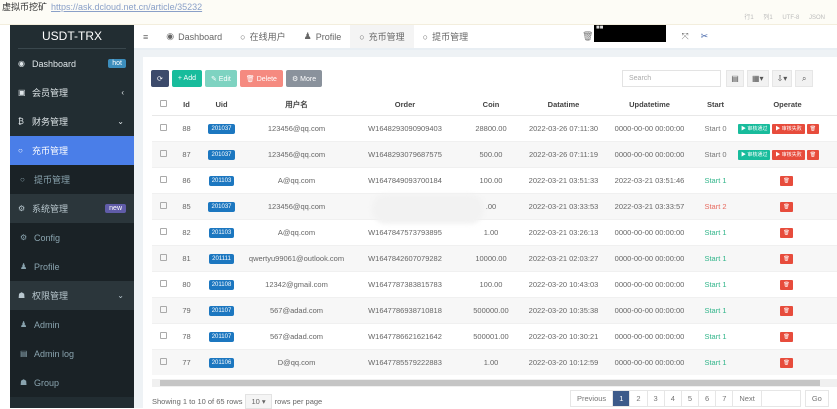 Image resolution: width=837 pixels, height=409 pixels. I want to click on page-3: 3, so click(655, 398).